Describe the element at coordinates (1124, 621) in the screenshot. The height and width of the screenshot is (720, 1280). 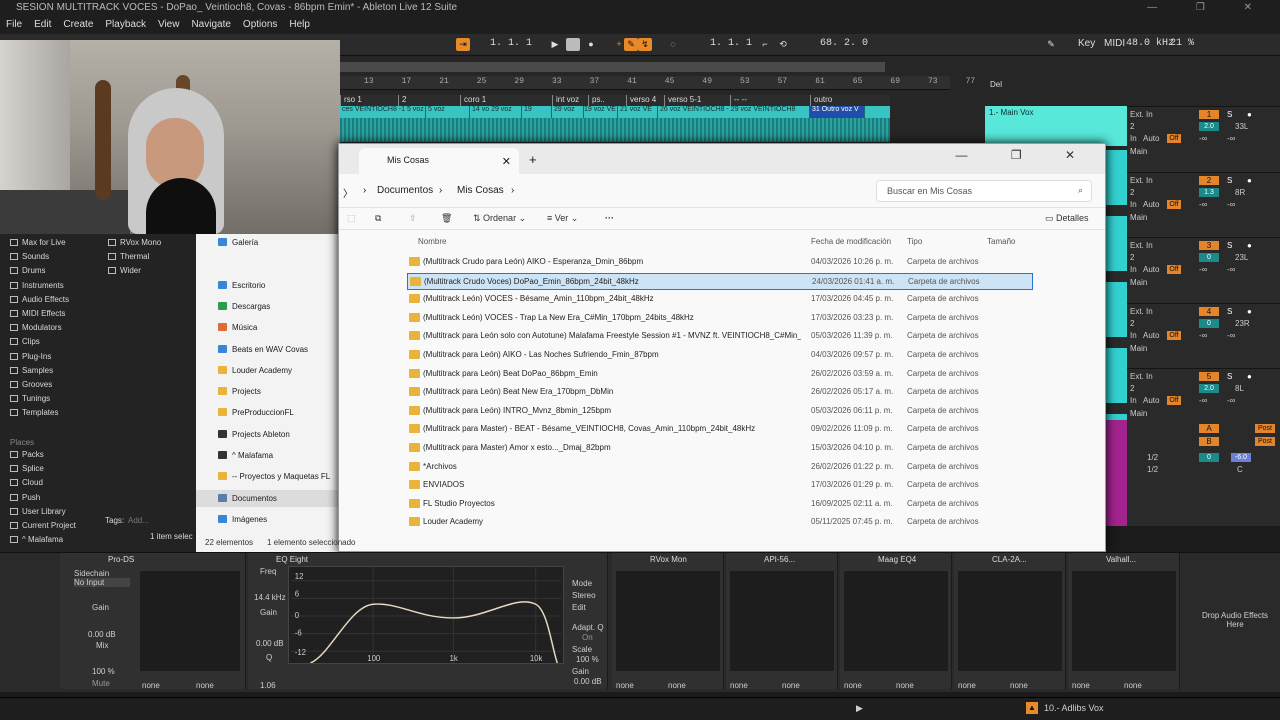
I see `device-plugin: Valhall... none none` at that location.